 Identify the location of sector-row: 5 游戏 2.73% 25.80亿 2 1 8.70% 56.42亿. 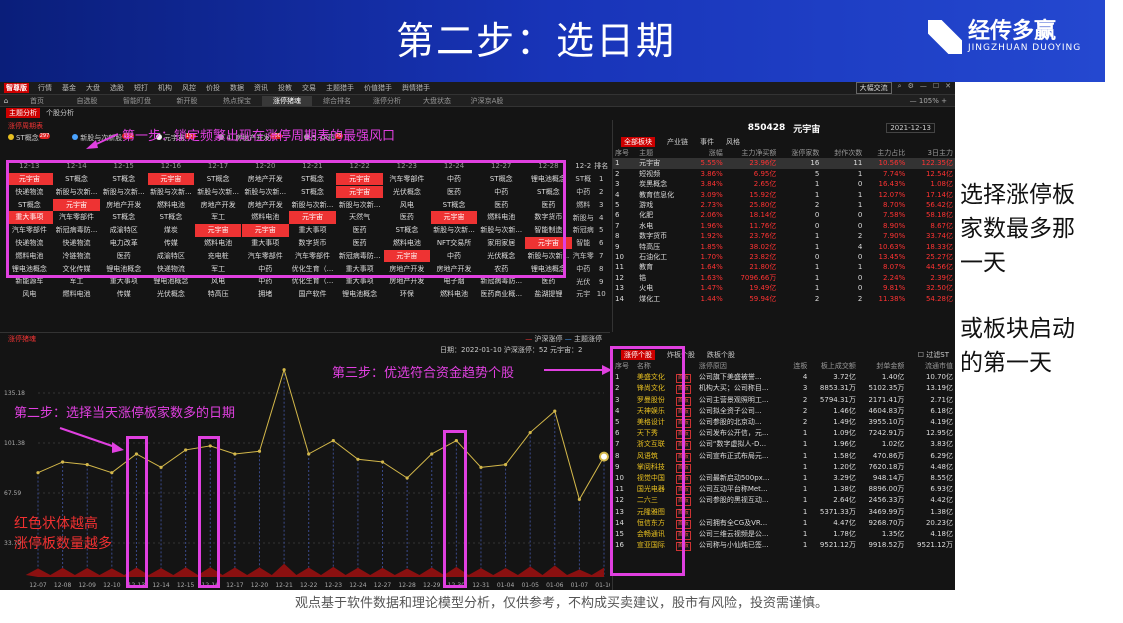
(784, 205).